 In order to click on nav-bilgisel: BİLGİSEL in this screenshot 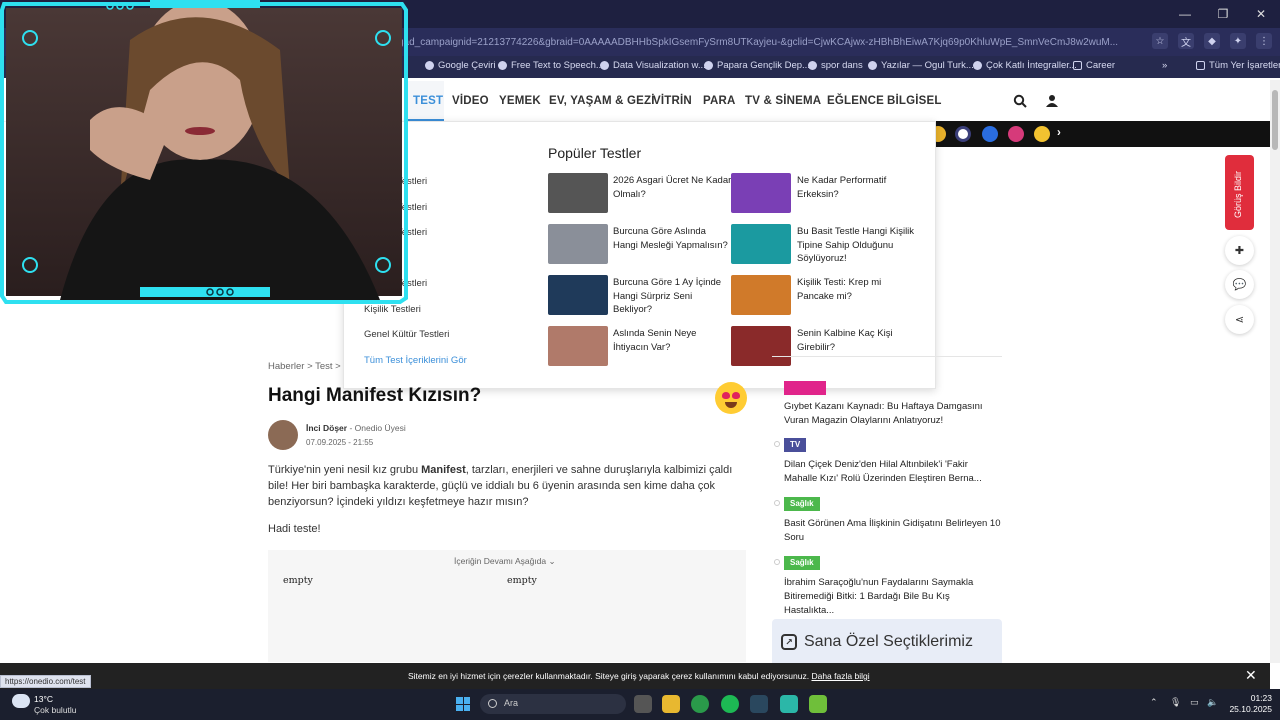, I will do `click(914, 101)`.